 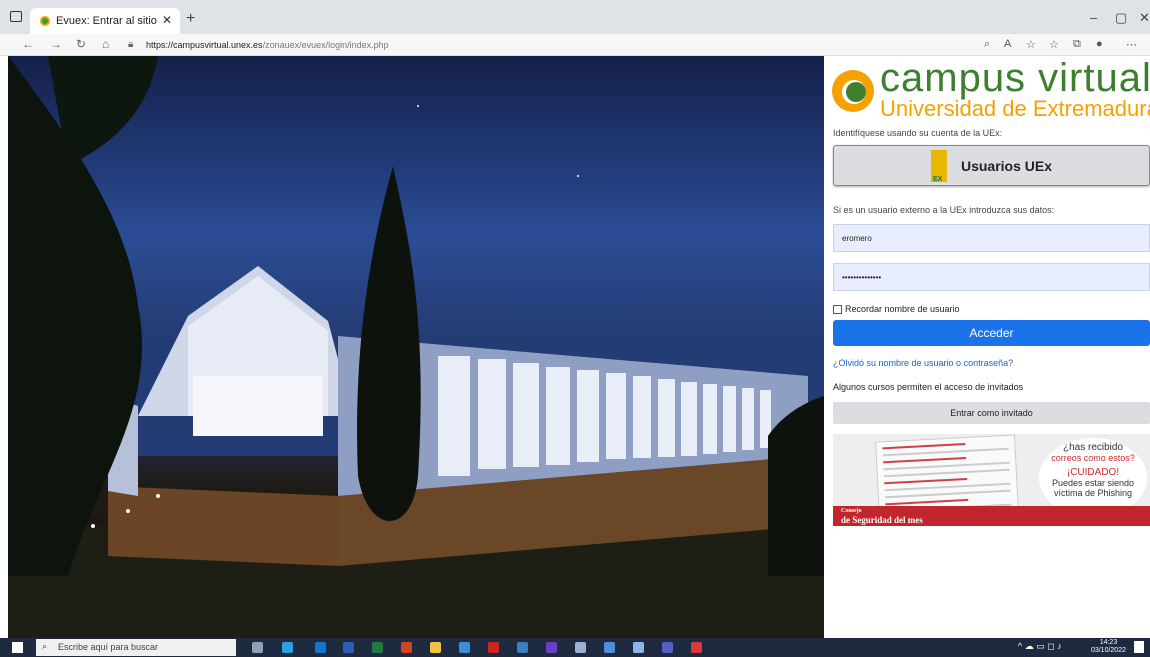 I want to click on back-icon: ←, so click(x=28, y=44).